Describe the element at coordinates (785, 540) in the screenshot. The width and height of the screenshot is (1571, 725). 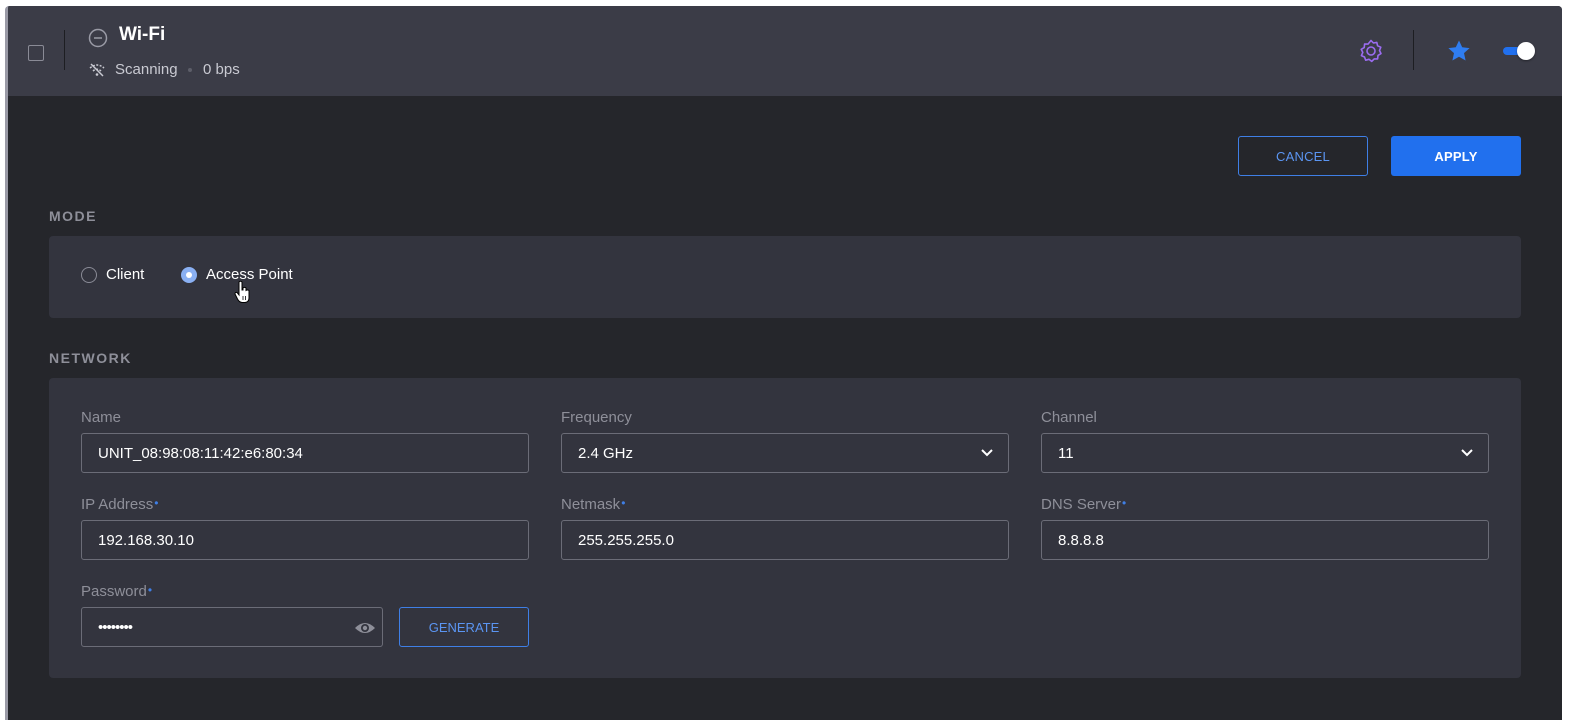
I see `netmask-input: 255.255.255.0` at that location.